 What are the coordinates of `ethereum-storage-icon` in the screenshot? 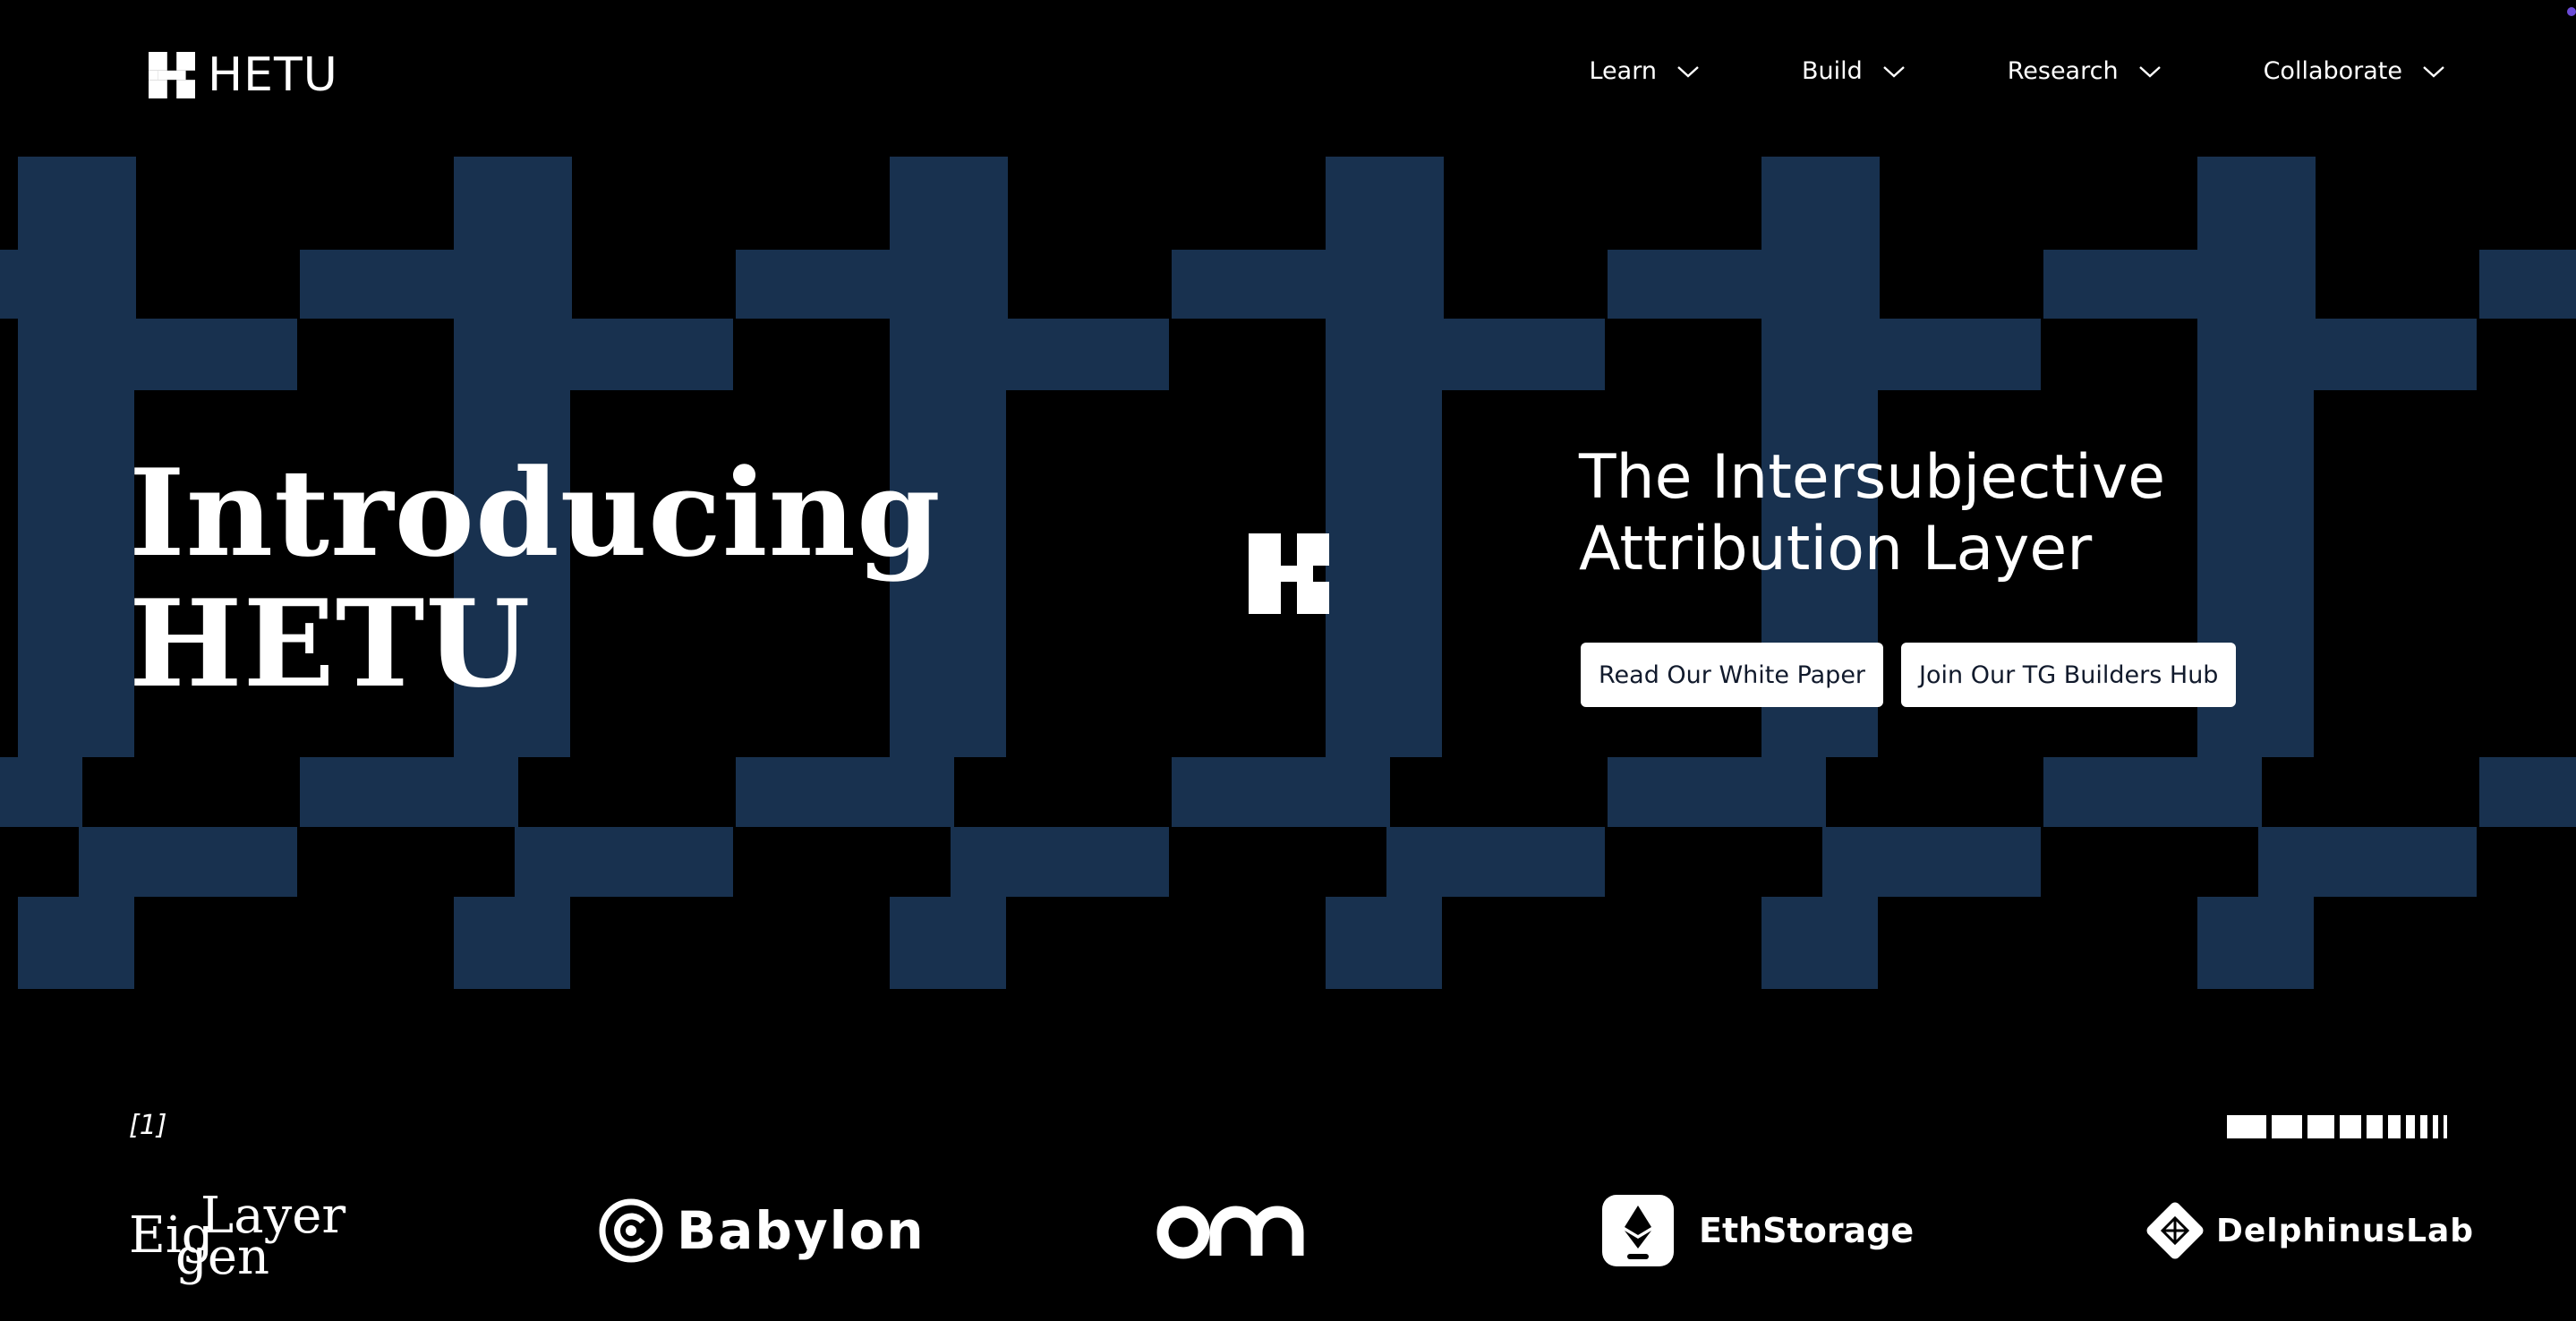 It's located at (1638, 1230).